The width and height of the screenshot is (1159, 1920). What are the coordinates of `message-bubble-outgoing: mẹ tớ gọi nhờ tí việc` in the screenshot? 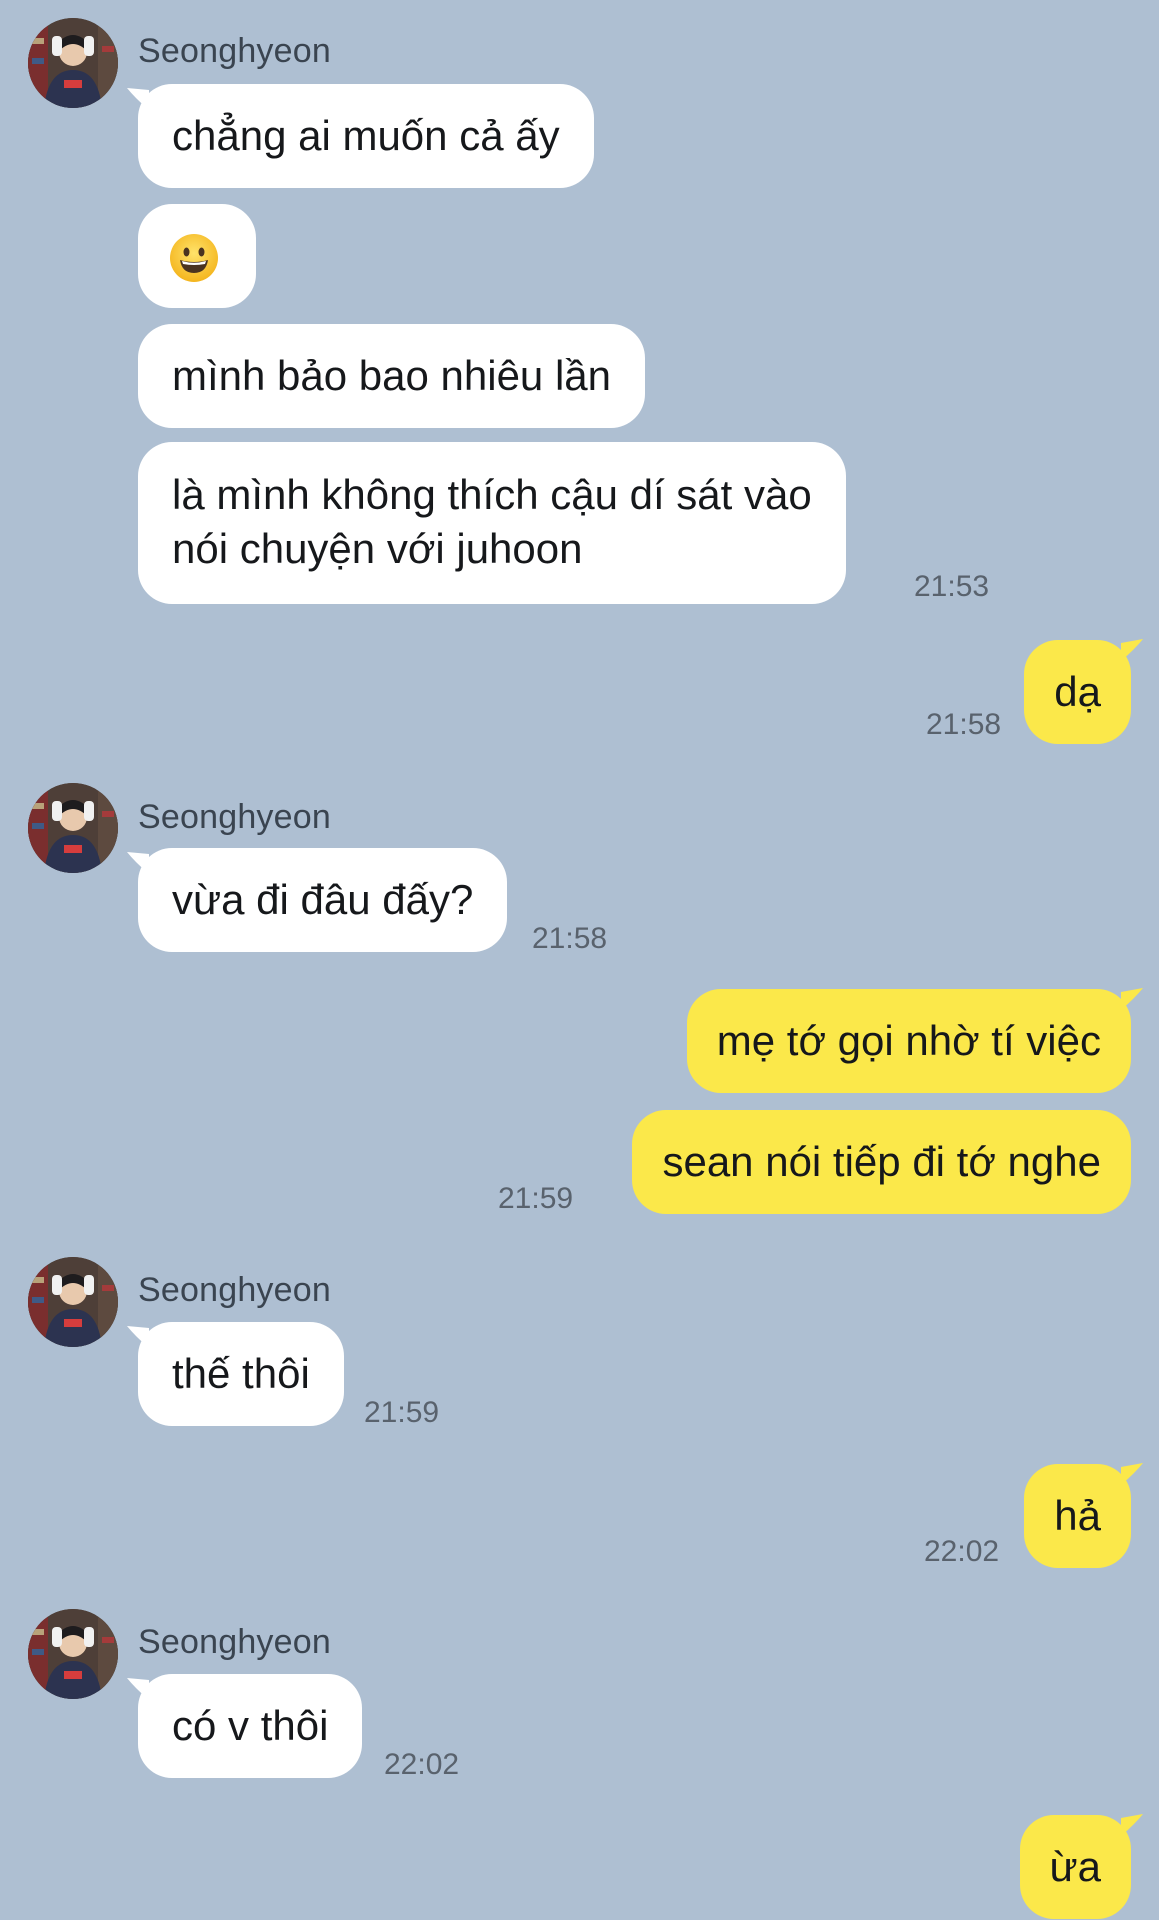 It's located at (914, 1040).